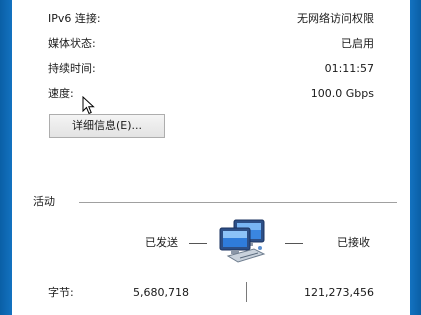 The height and width of the screenshot is (315, 421). Describe the element at coordinates (294, 243) in the screenshot. I see `received-connector-line` at that location.